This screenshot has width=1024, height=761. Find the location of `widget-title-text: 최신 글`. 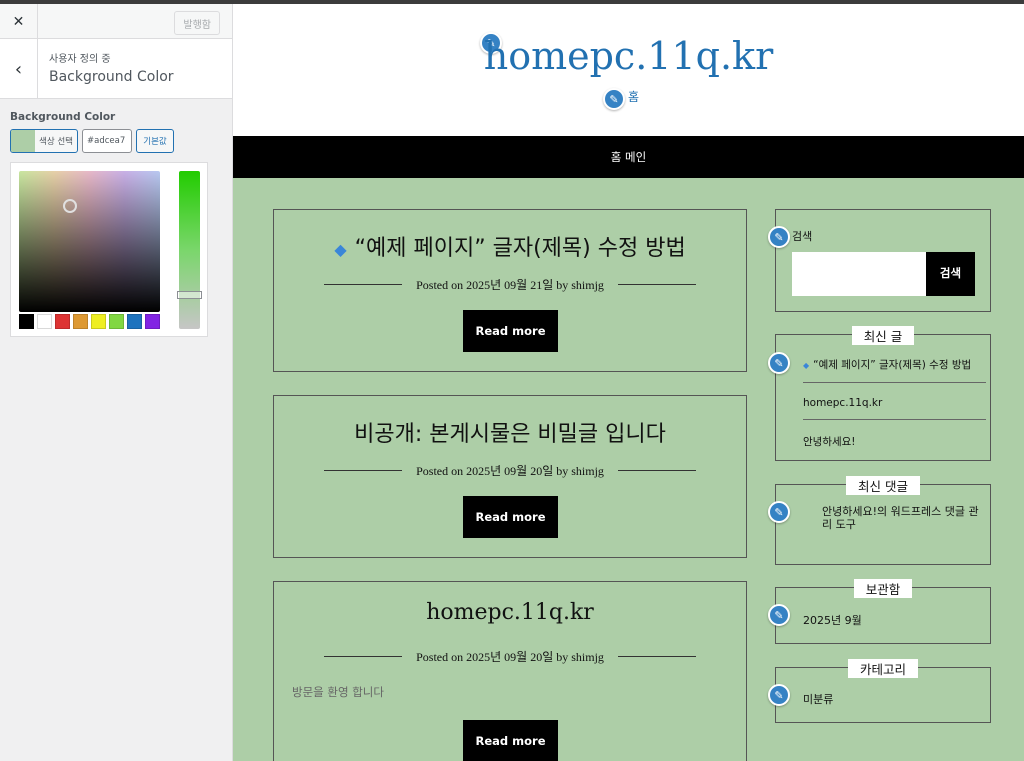

widget-title-text: 최신 글 is located at coordinates (883, 335).